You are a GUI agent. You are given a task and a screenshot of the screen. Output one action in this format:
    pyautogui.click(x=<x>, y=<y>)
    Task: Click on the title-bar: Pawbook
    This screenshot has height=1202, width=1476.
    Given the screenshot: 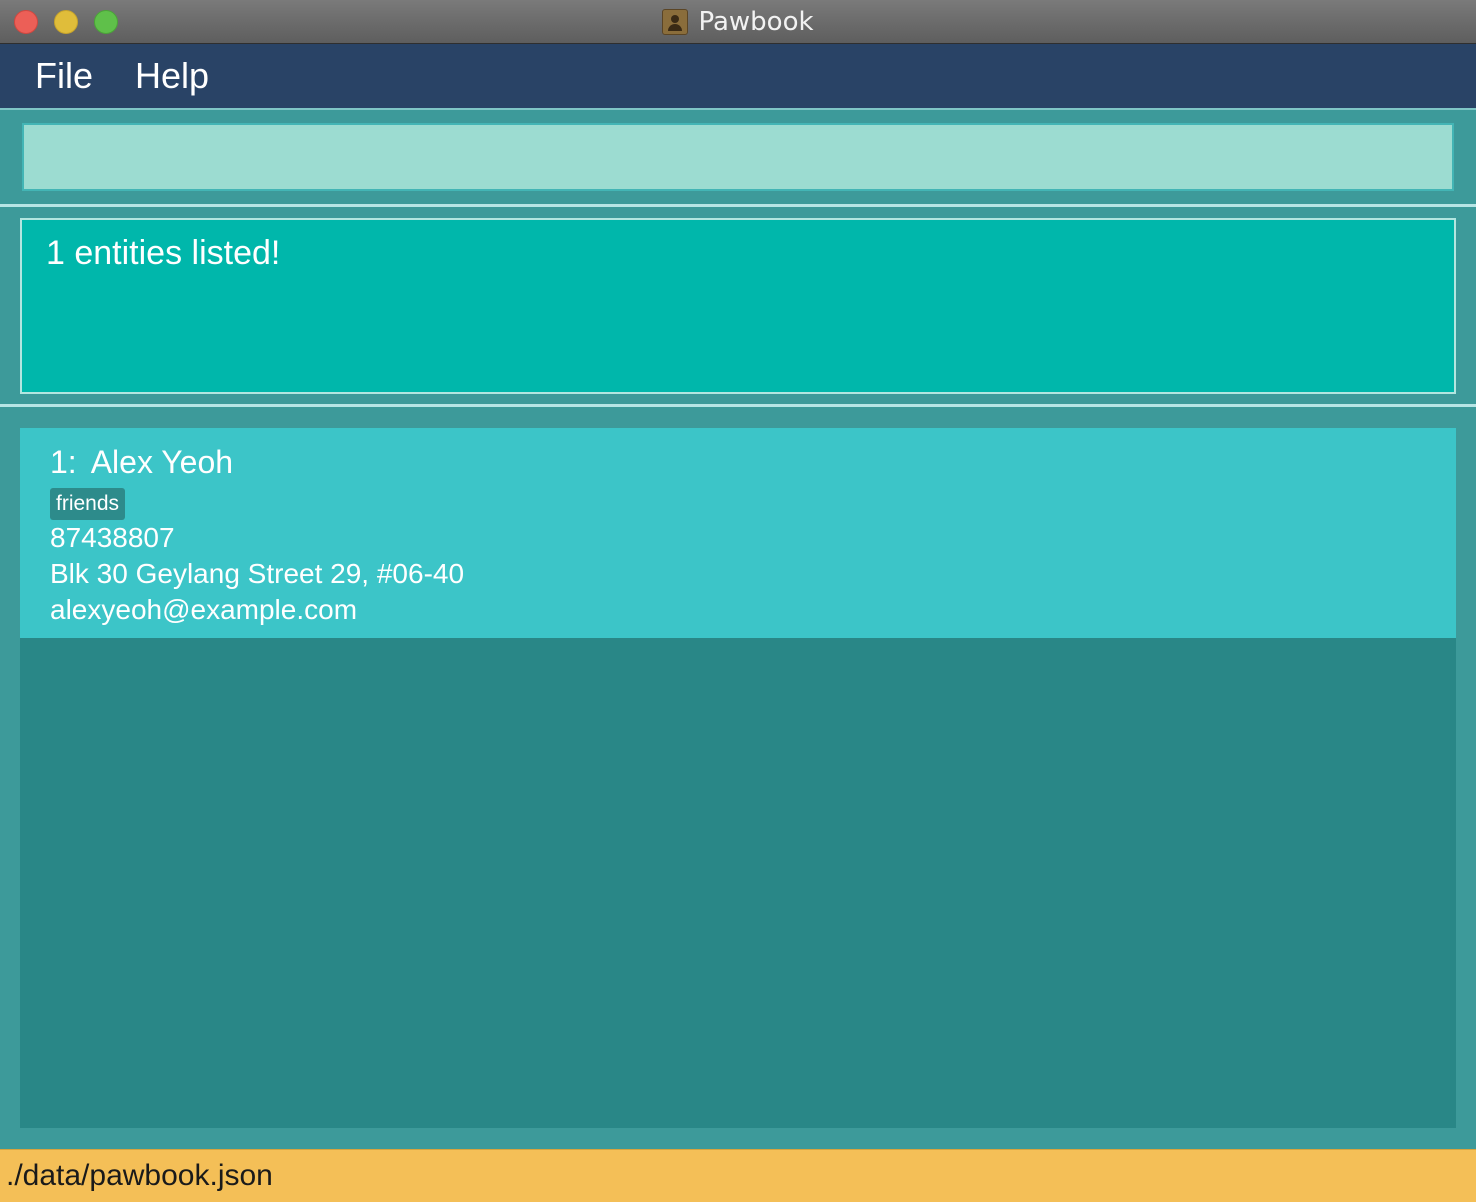 What is the action you would take?
    pyautogui.click(x=738, y=22)
    